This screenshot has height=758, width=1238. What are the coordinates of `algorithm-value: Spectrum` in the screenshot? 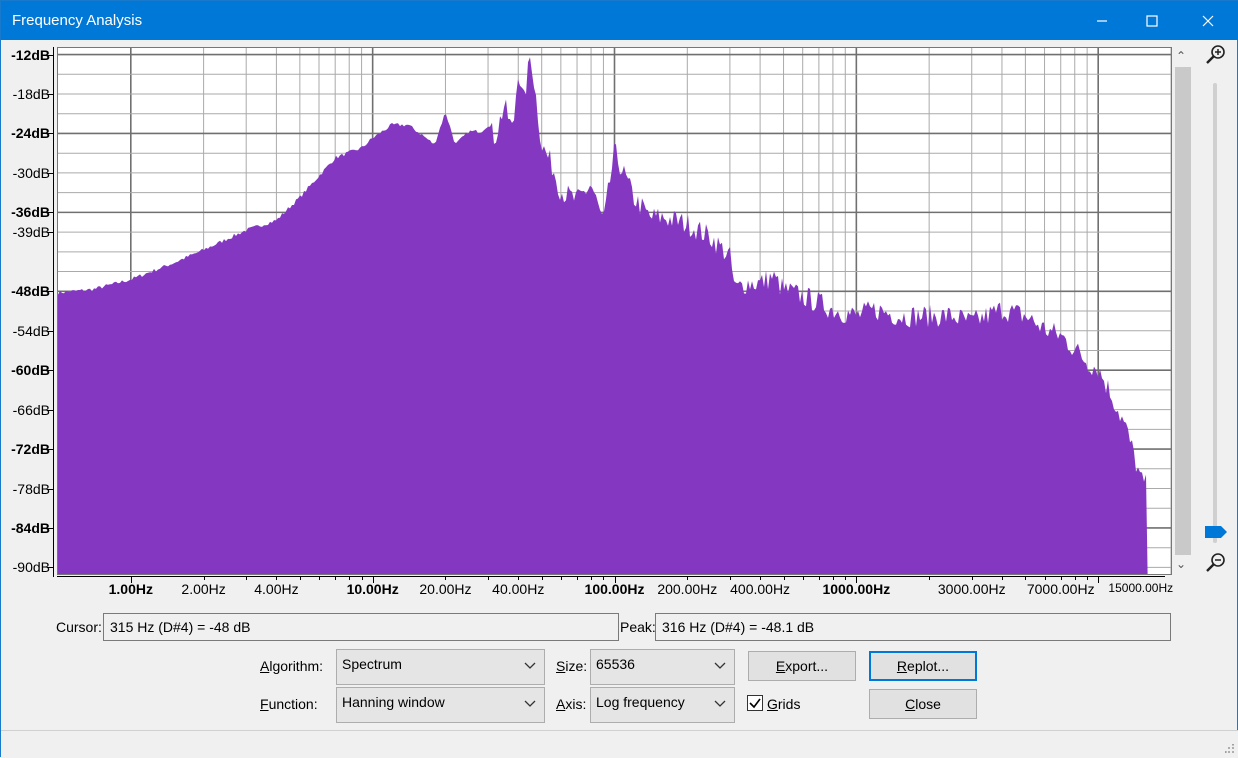 It's located at (372, 664).